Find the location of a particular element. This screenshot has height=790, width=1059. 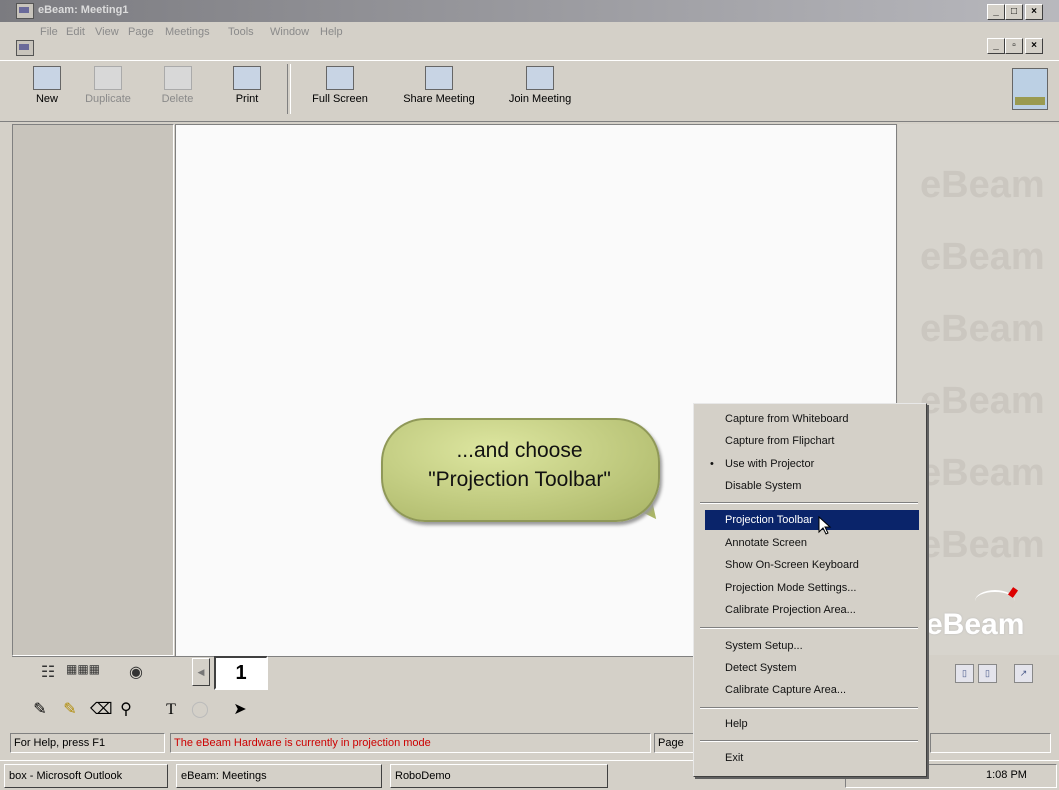

join-meeting-button: Join Meeting is located at coordinates (540, 85).